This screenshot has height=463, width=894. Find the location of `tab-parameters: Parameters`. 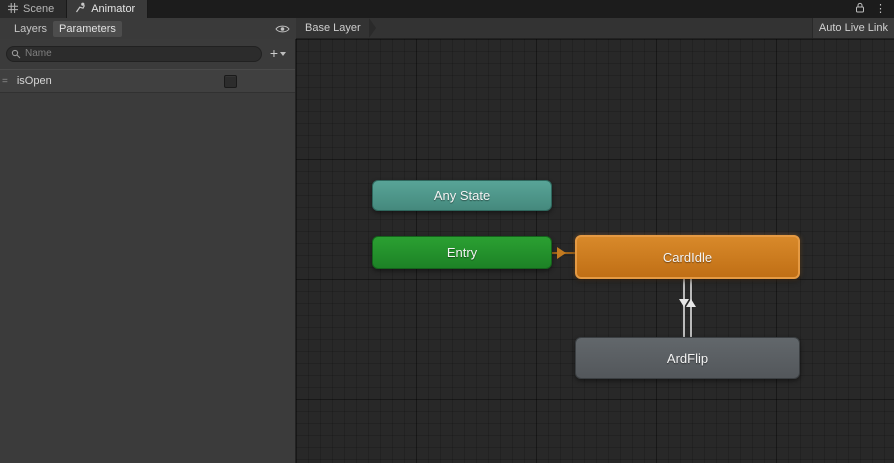

tab-parameters: Parameters is located at coordinates (87, 28).